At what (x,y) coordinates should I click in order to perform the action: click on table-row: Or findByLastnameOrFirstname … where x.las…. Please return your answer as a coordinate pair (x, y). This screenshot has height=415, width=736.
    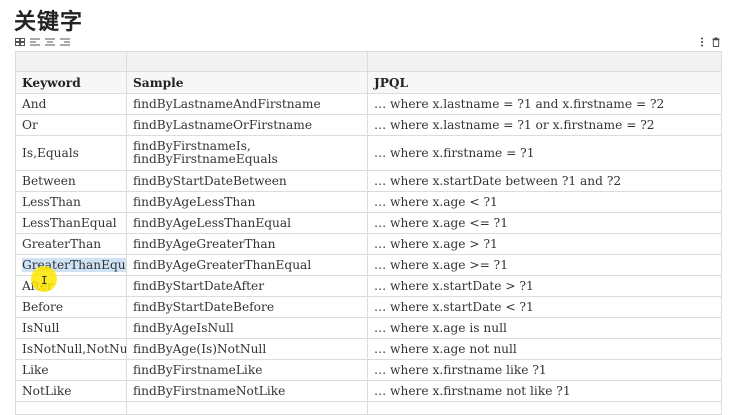
    Looking at the image, I should click on (368, 125).